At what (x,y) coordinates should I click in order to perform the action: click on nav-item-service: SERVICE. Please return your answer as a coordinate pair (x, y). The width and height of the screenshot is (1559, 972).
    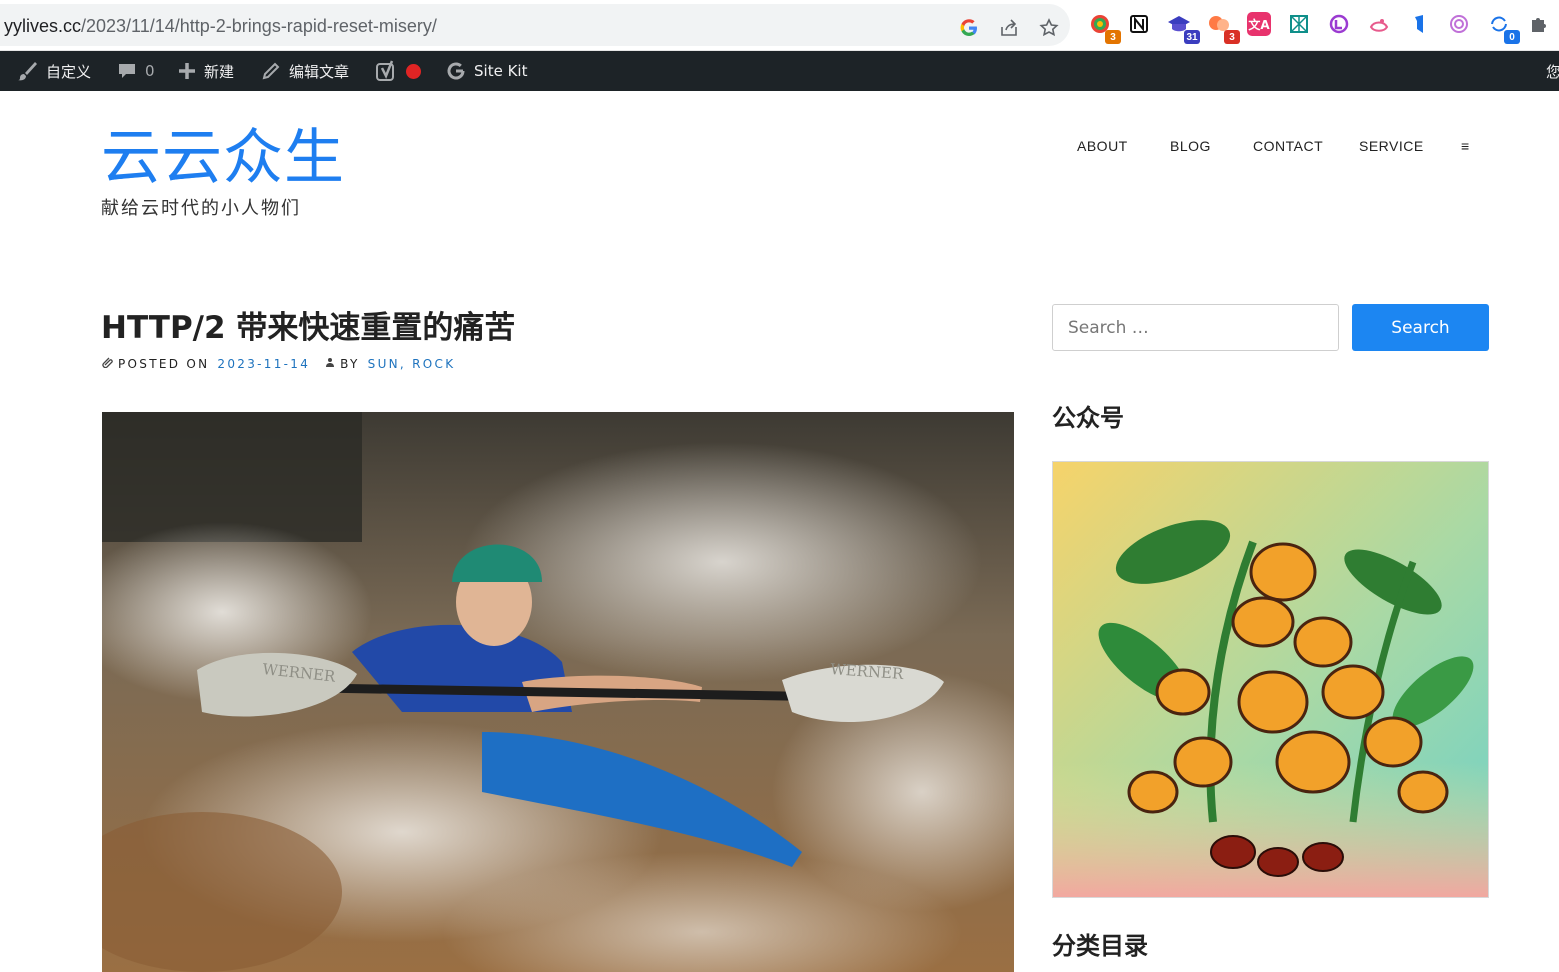
    Looking at the image, I should click on (1391, 146).